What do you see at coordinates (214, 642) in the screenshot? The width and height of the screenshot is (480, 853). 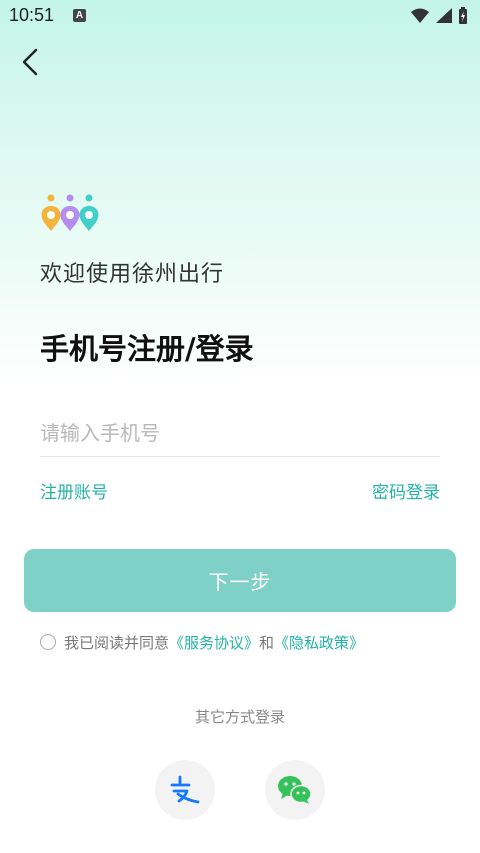 I see `service-agreement-link: 《服务协议》` at bounding box center [214, 642].